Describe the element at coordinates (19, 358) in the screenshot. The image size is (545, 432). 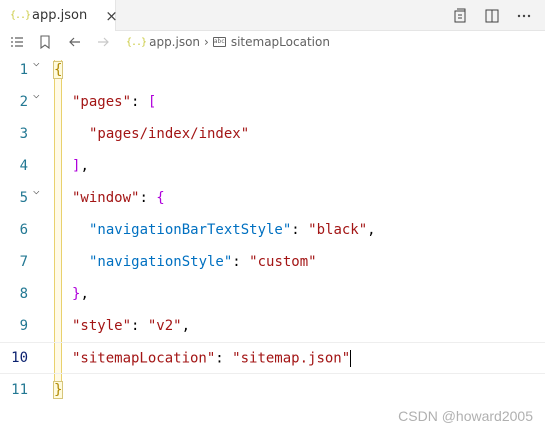
I see `line-number: 10` at that location.